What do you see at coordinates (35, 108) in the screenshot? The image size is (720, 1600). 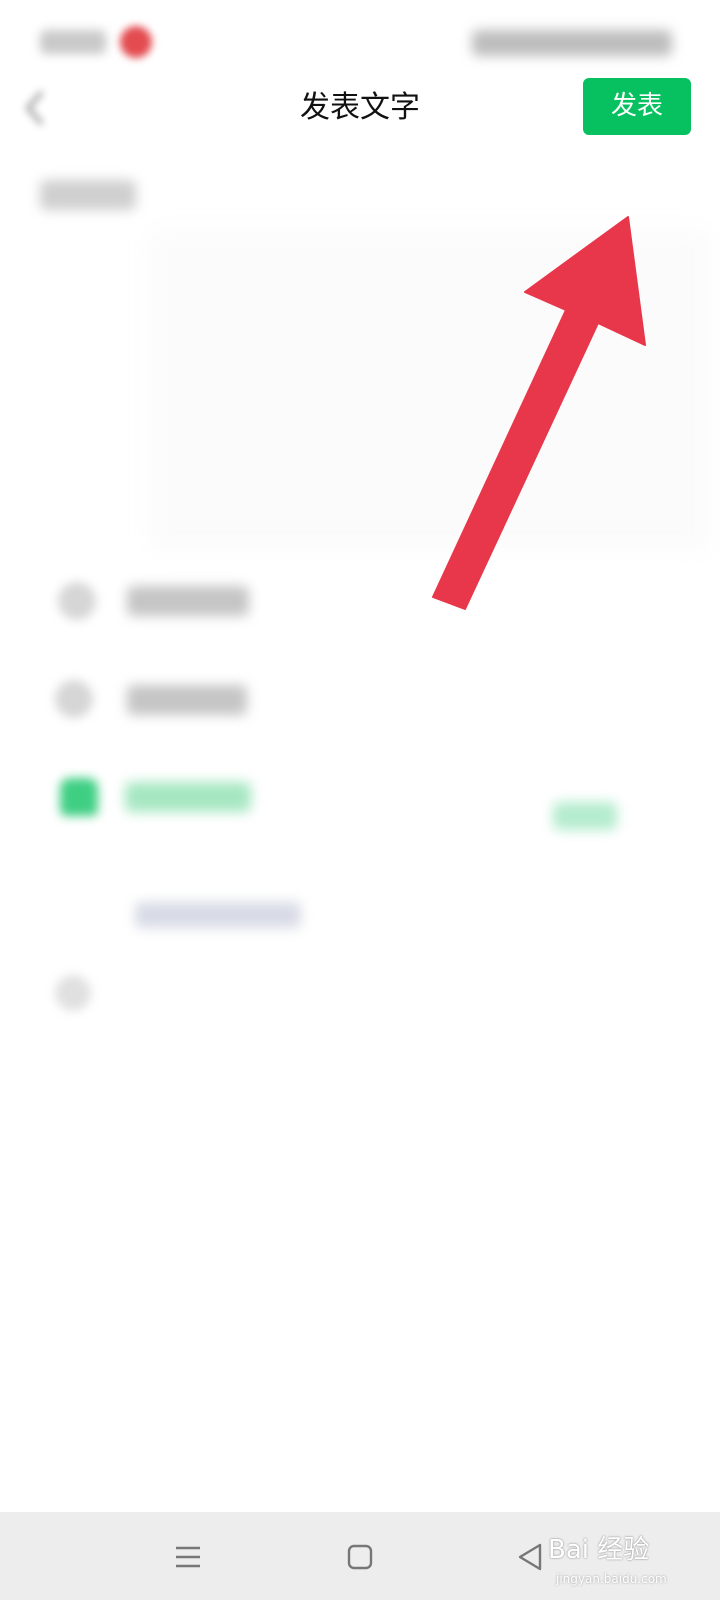 I see `back-chevron-icon` at bounding box center [35, 108].